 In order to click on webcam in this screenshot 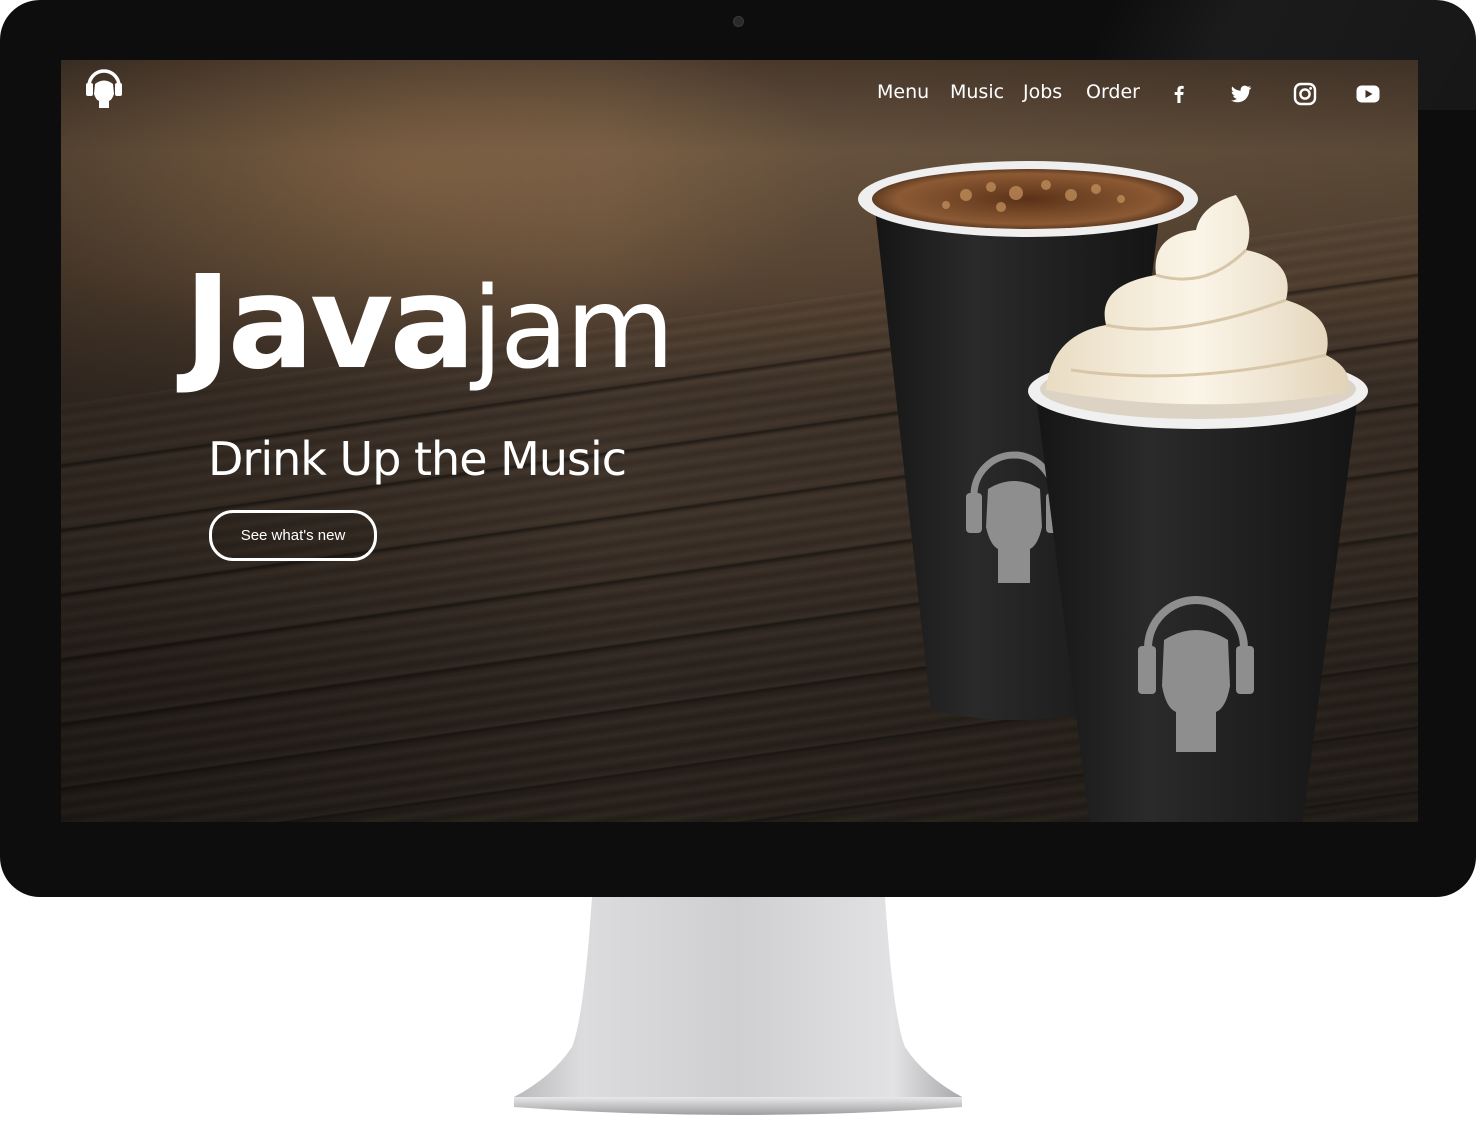, I will do `click(738, 21)`.